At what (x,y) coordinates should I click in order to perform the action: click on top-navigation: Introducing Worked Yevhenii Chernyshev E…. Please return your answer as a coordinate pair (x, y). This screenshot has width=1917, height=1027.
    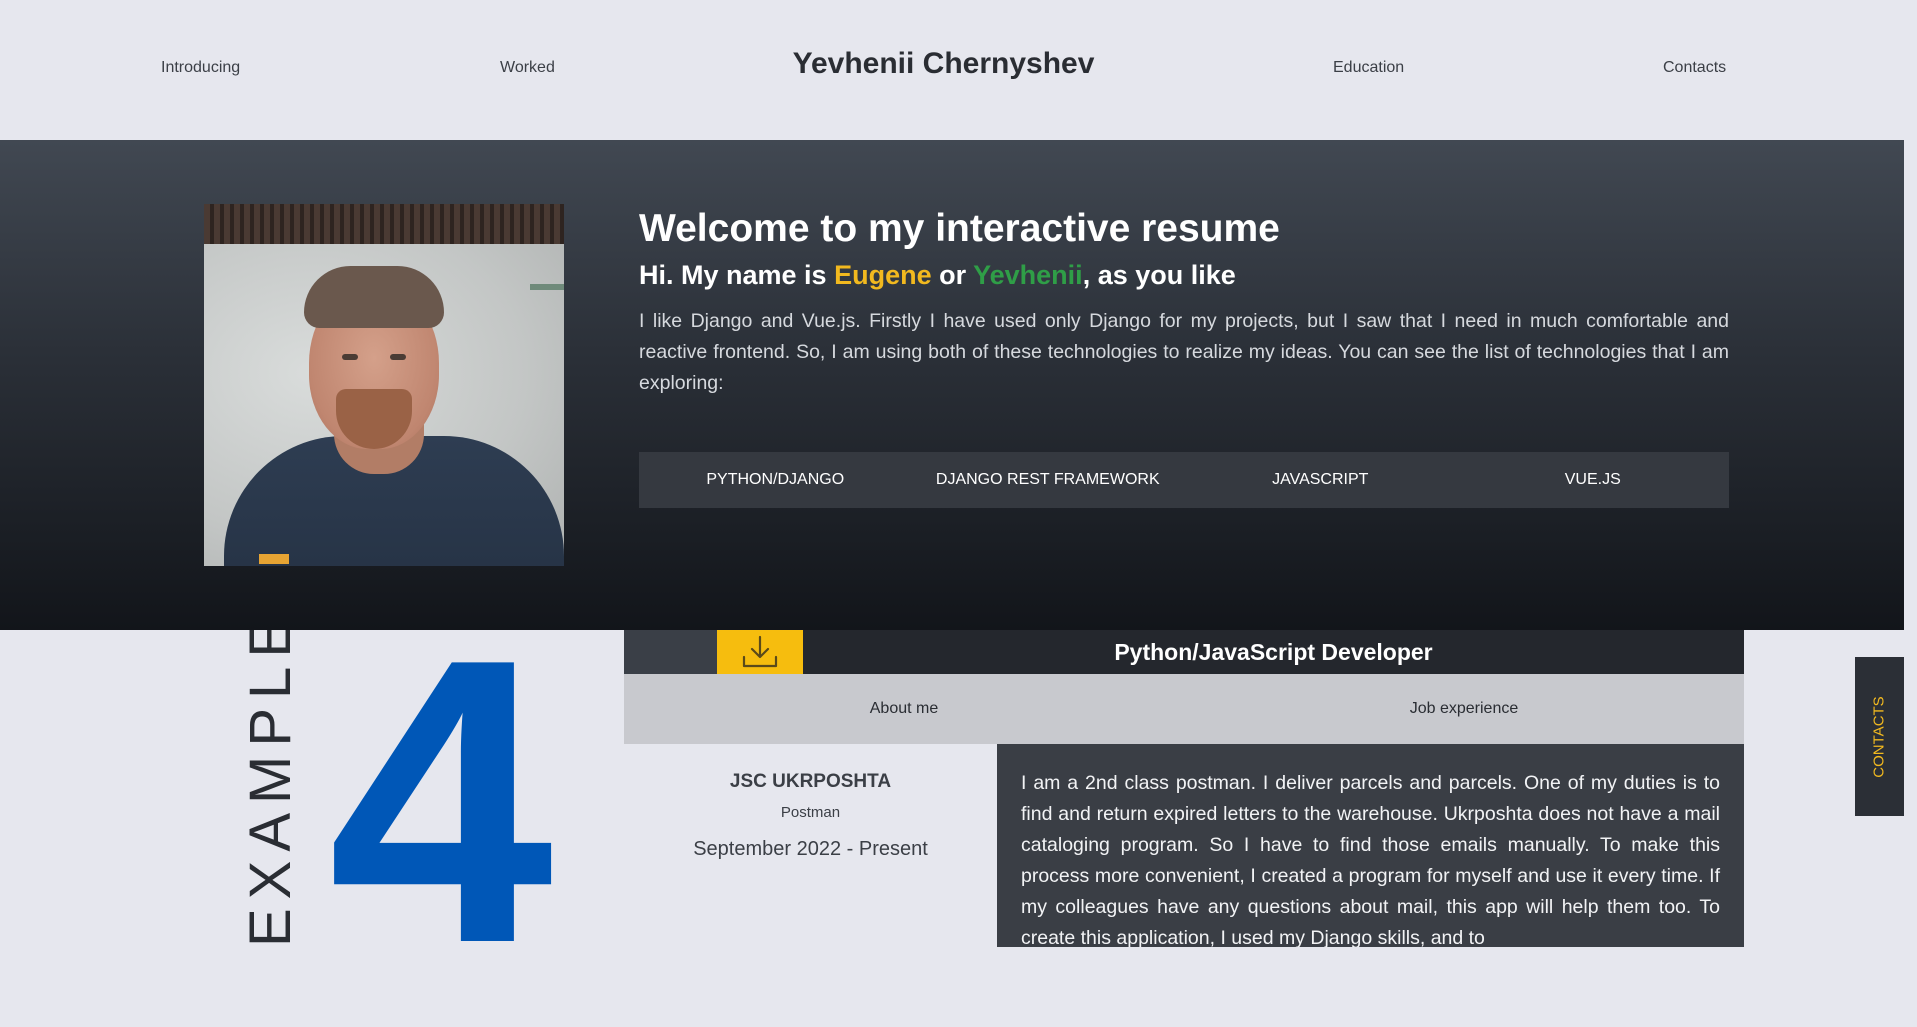
    Looking at the image, I should click on (958, 70).